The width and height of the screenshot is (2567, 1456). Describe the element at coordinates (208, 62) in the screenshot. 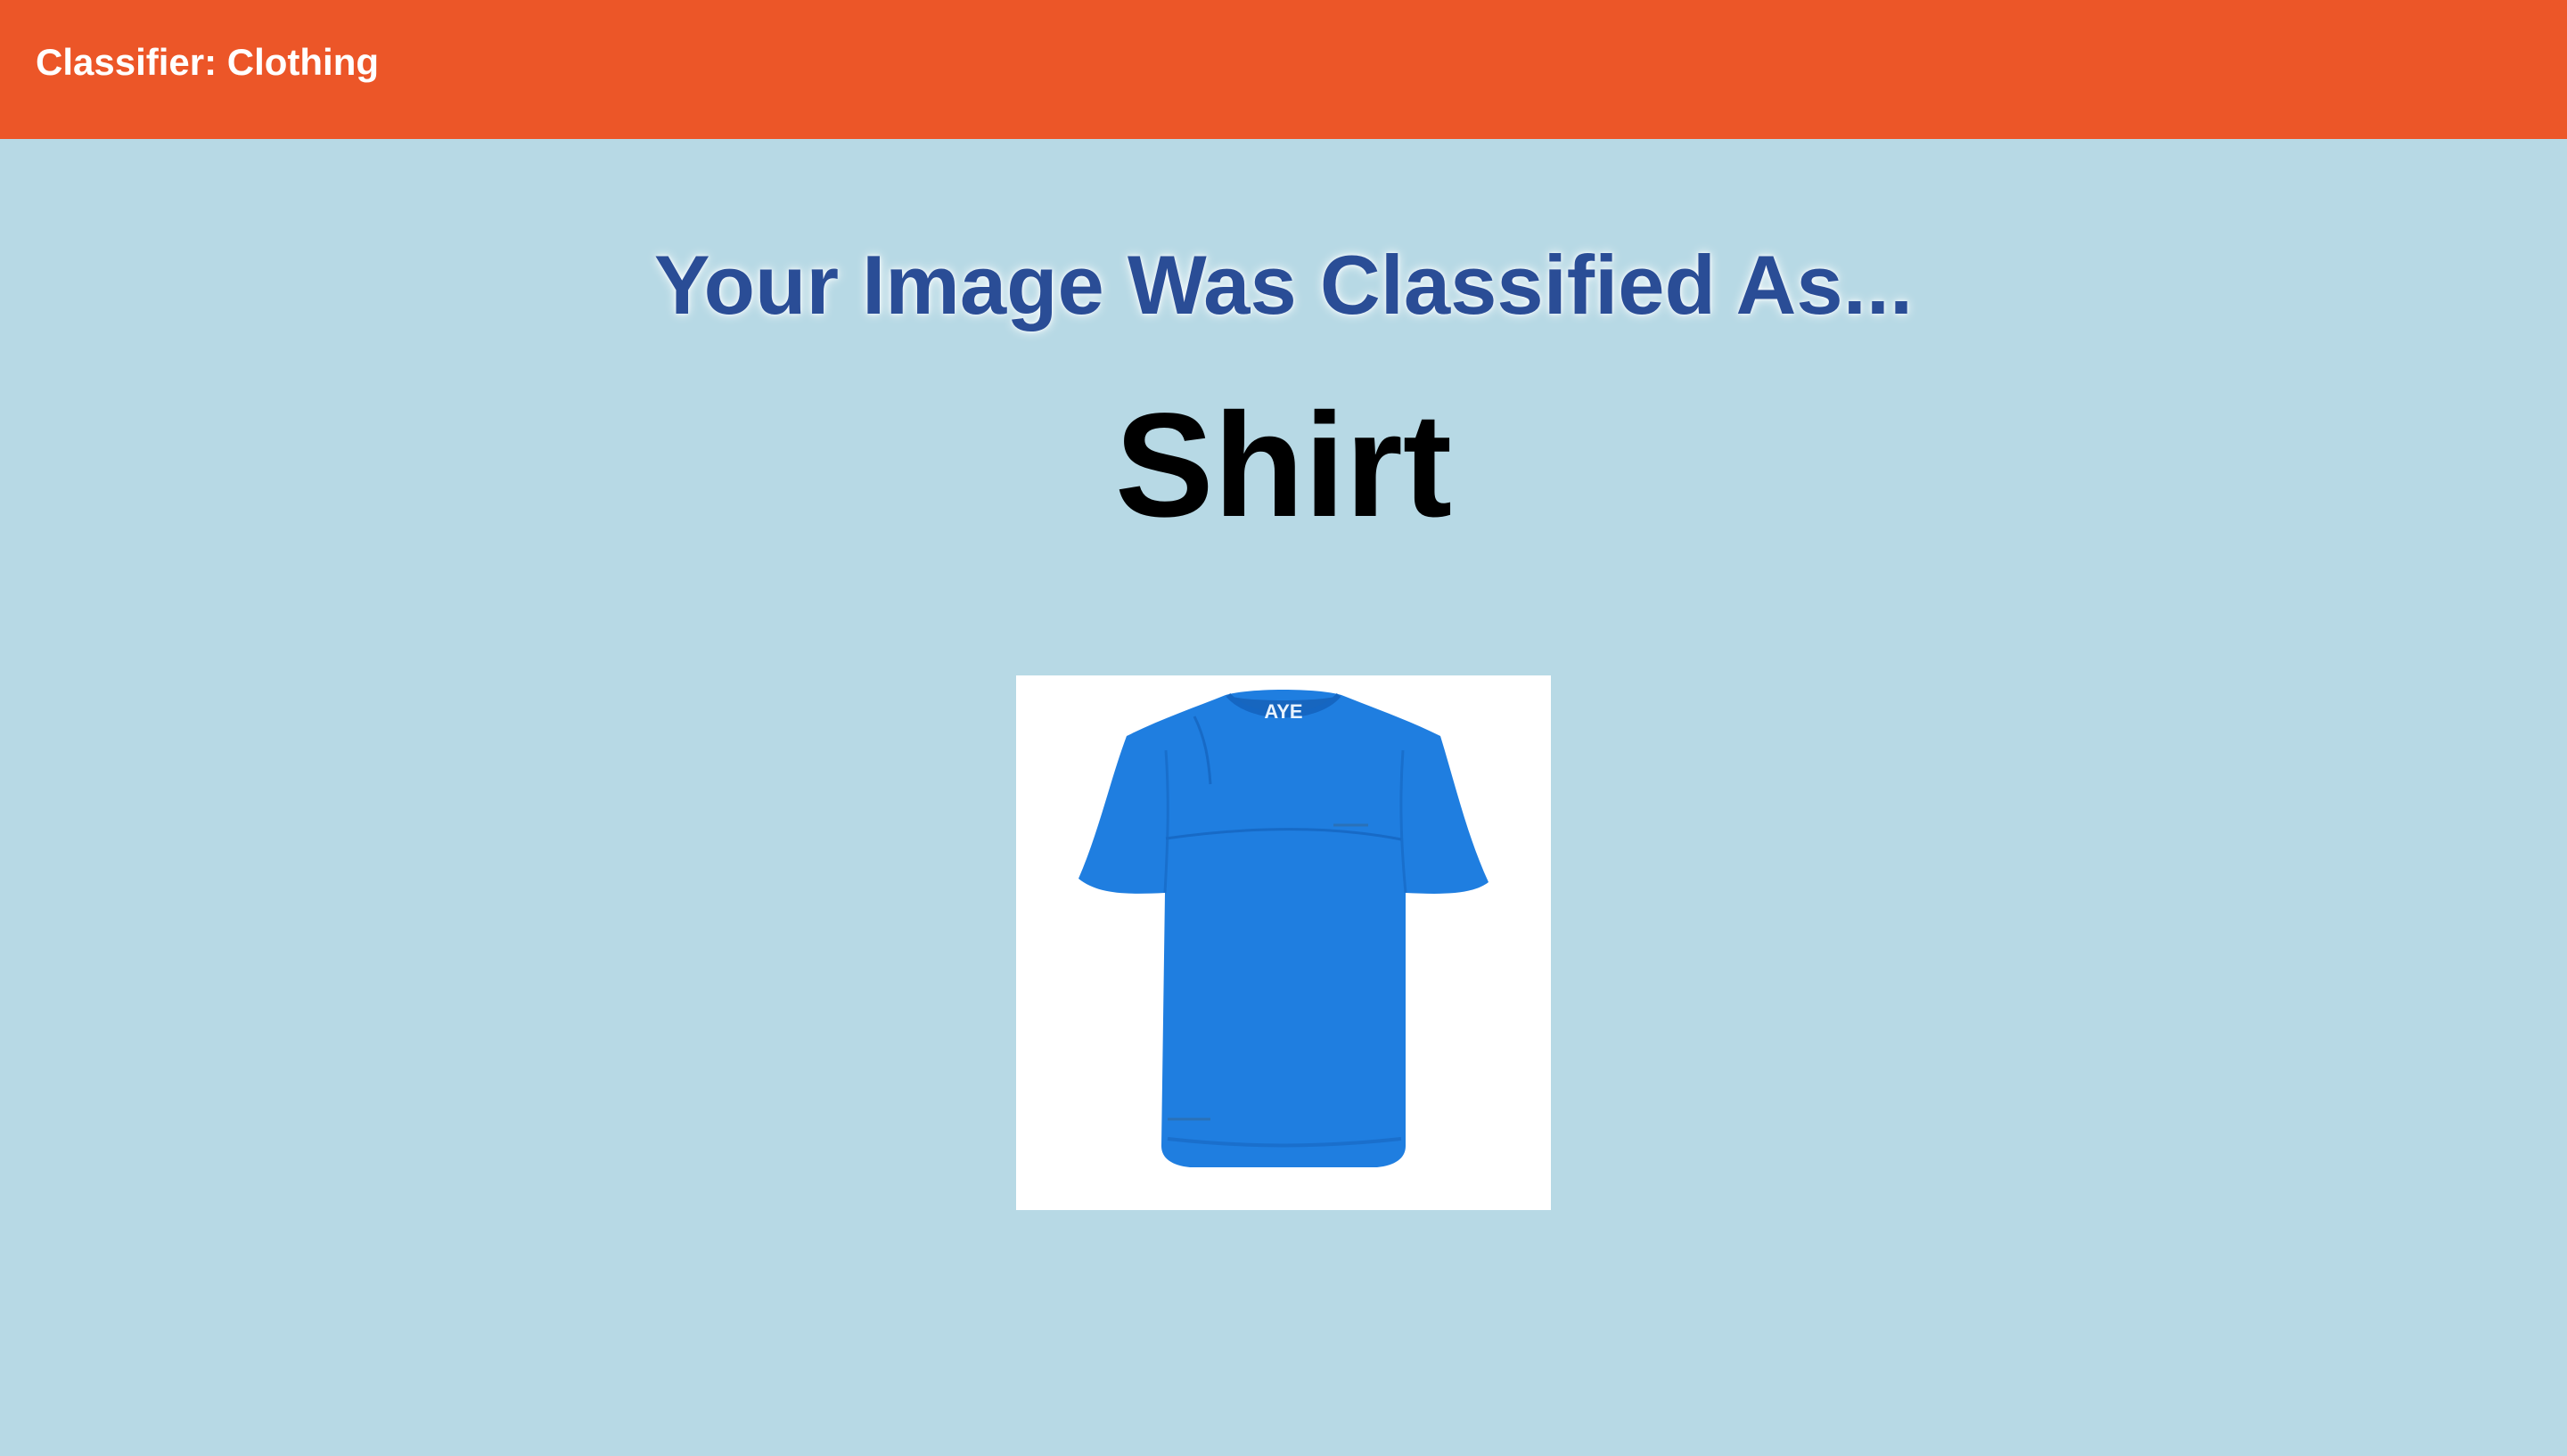

I see `app-title: Classifier: Clothing` at that location.